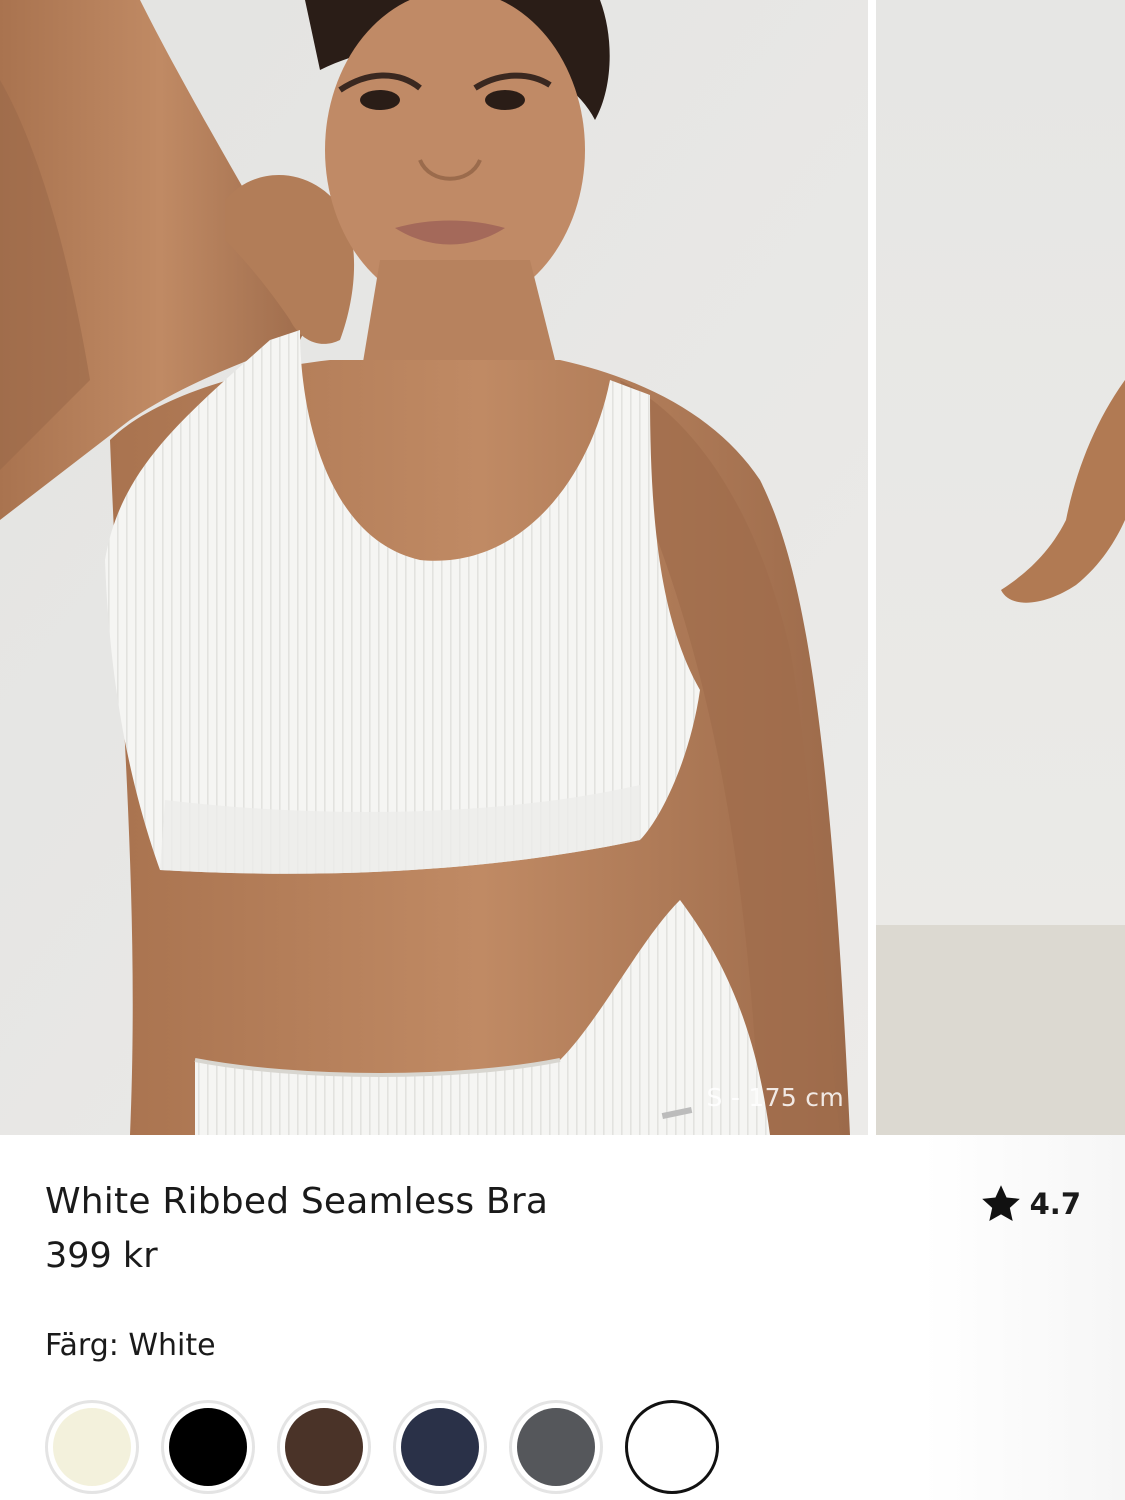 This screenshot has width=1125, height=1500. Describe the element at coordinates (1055, 1204) in the screenshot. I see `rating-value: 4.7` at that location.